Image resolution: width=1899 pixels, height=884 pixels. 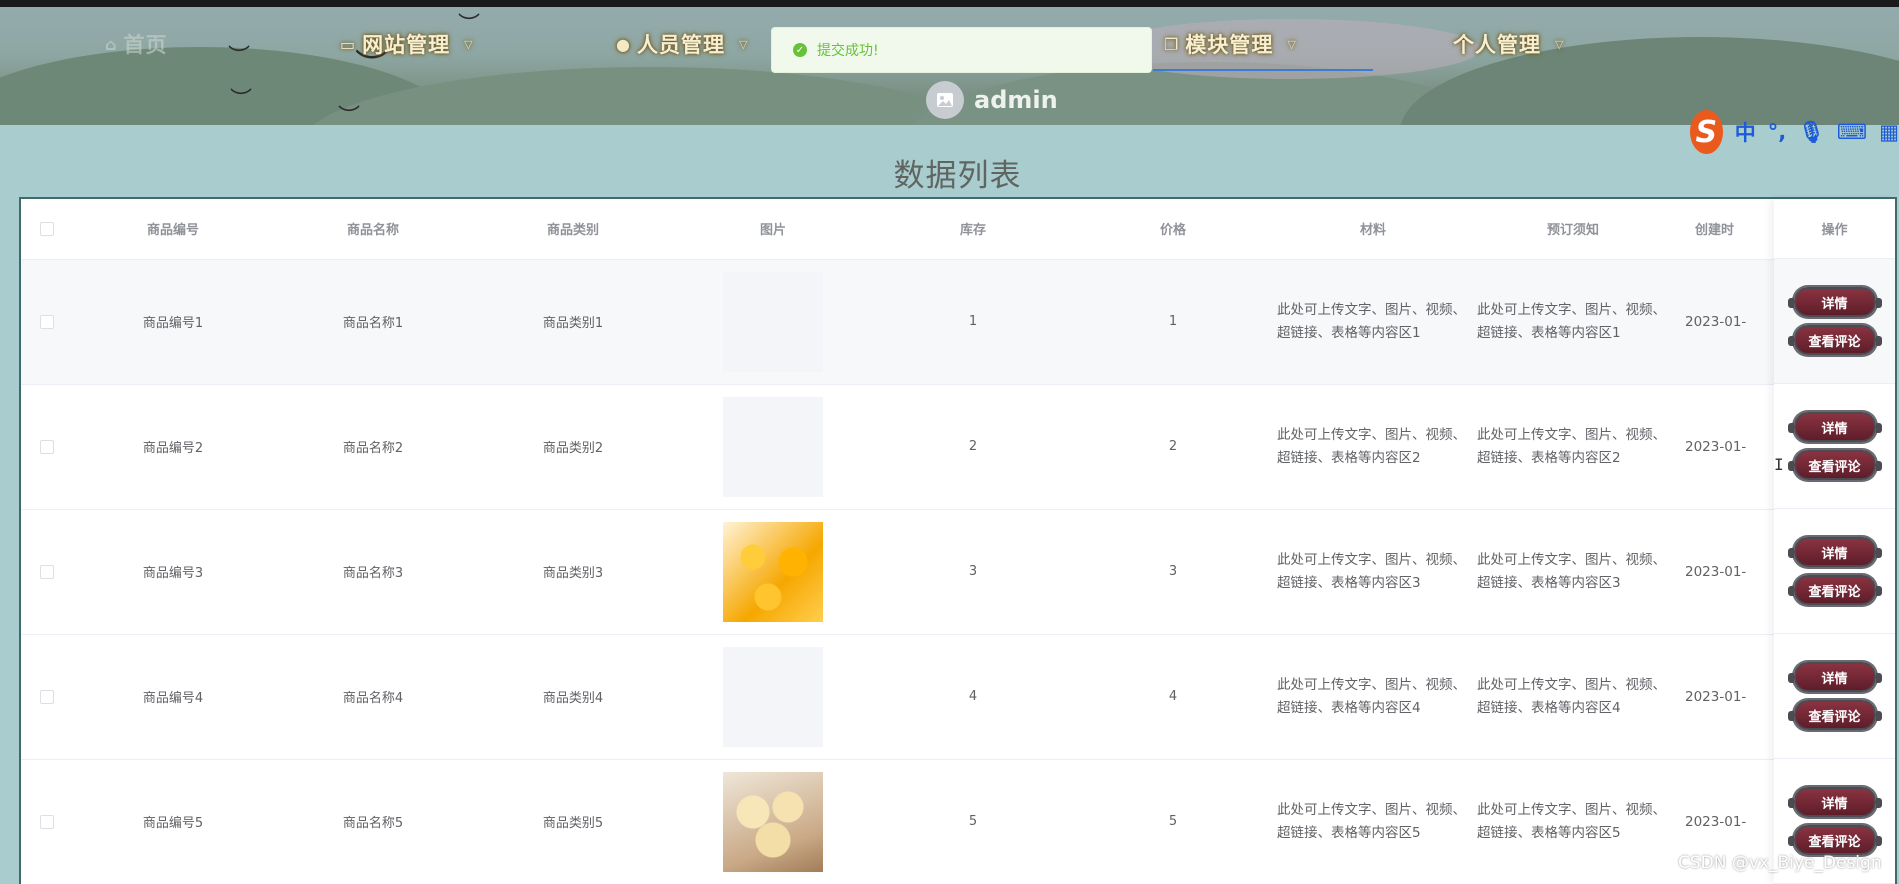 I want to click on cell-material: 此处可上传文字、图片、视频、超链接、表格等内容区4, so click(x=1373, y=697).